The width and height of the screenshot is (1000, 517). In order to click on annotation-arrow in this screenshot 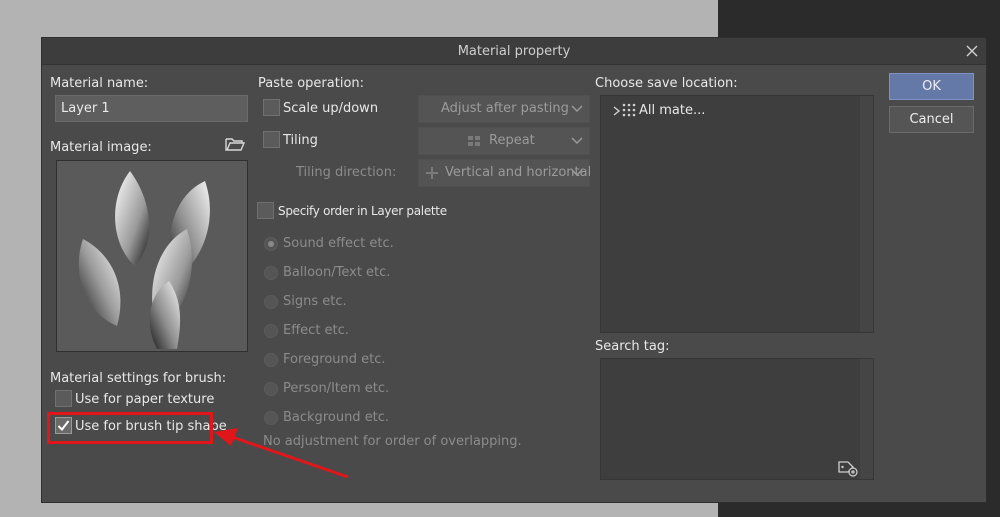, I will do `click(281, 453)`.